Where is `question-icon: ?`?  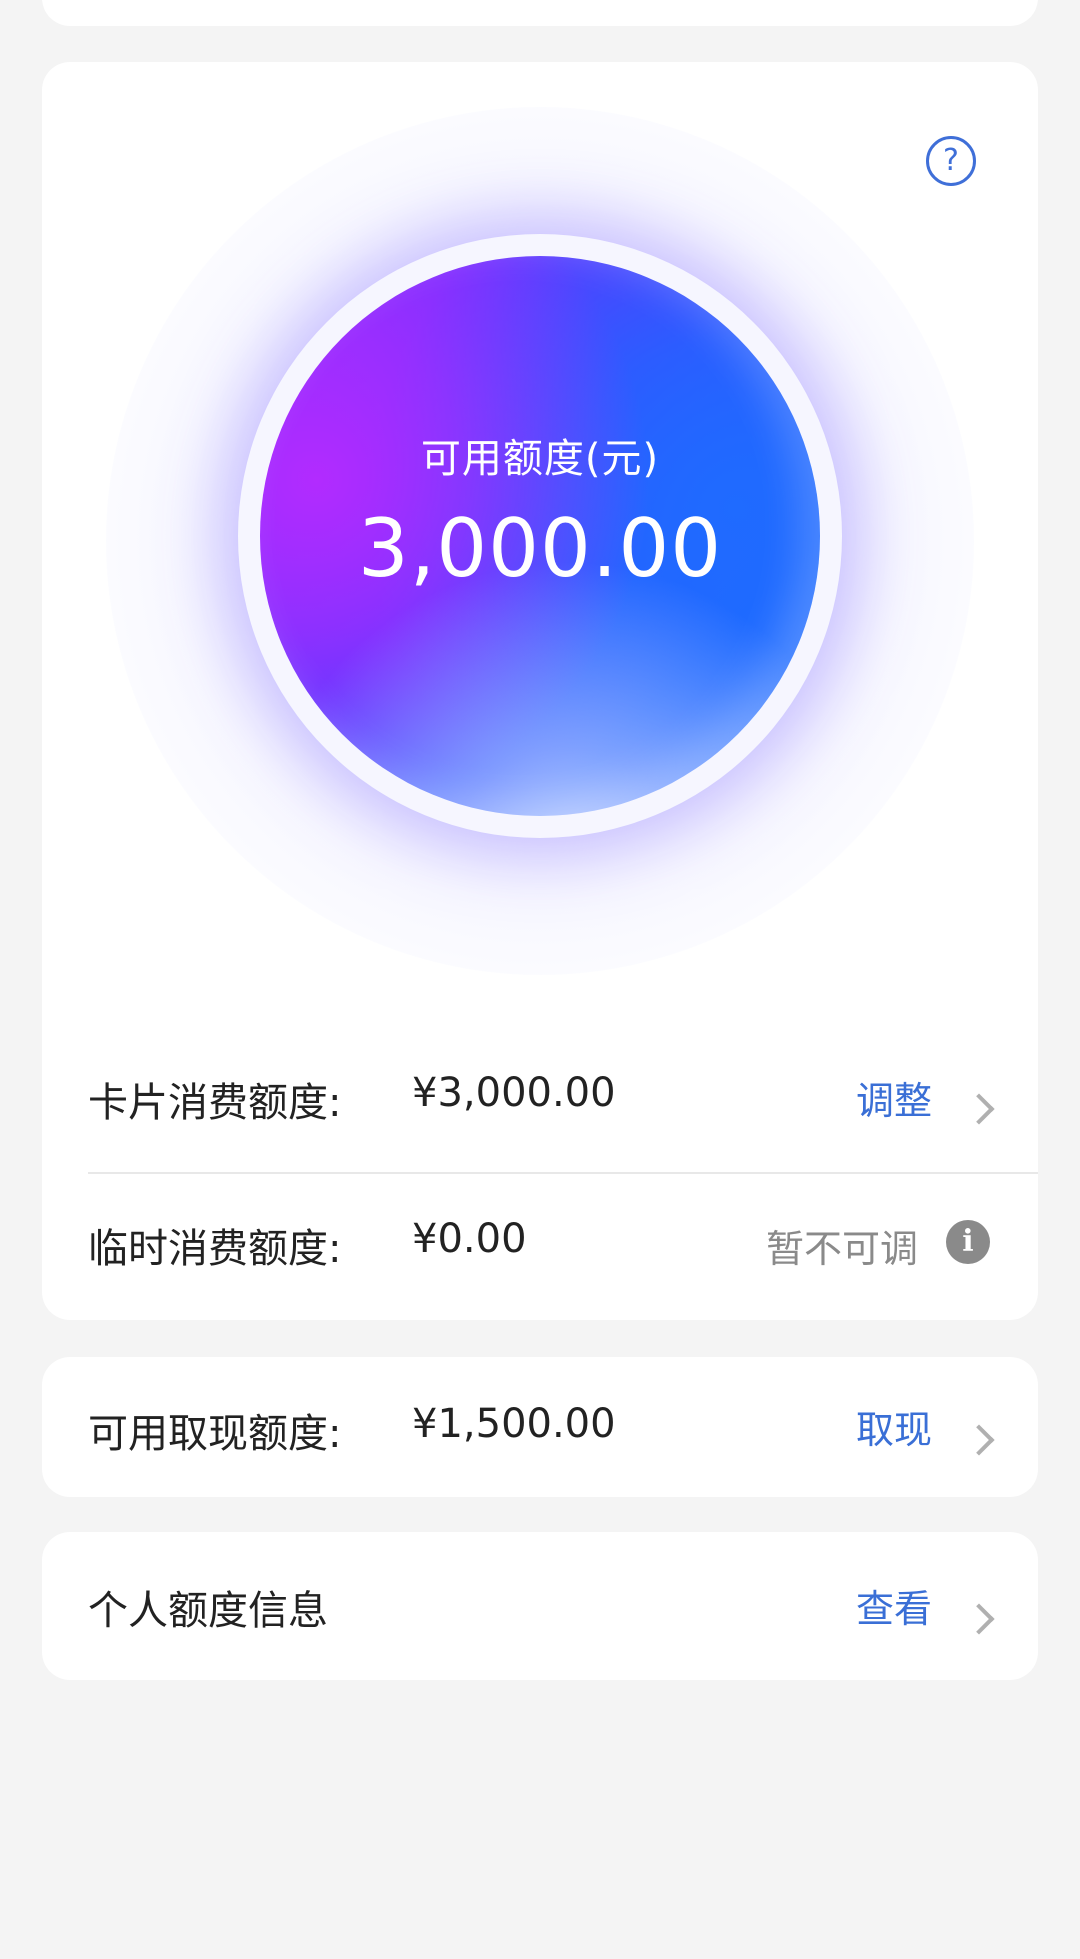
question-icon: ? is located at coordinates (951, 161).